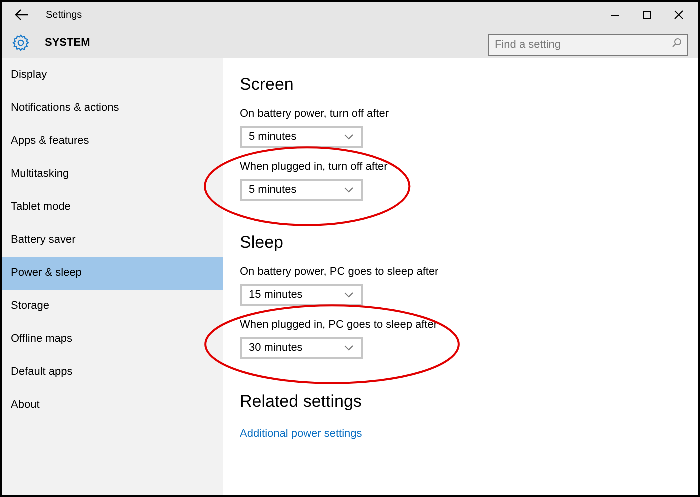 Image resolution: width=700 pixels, height=497 pixels. I want to click on sidebar-item: Display, so click(112, 75).